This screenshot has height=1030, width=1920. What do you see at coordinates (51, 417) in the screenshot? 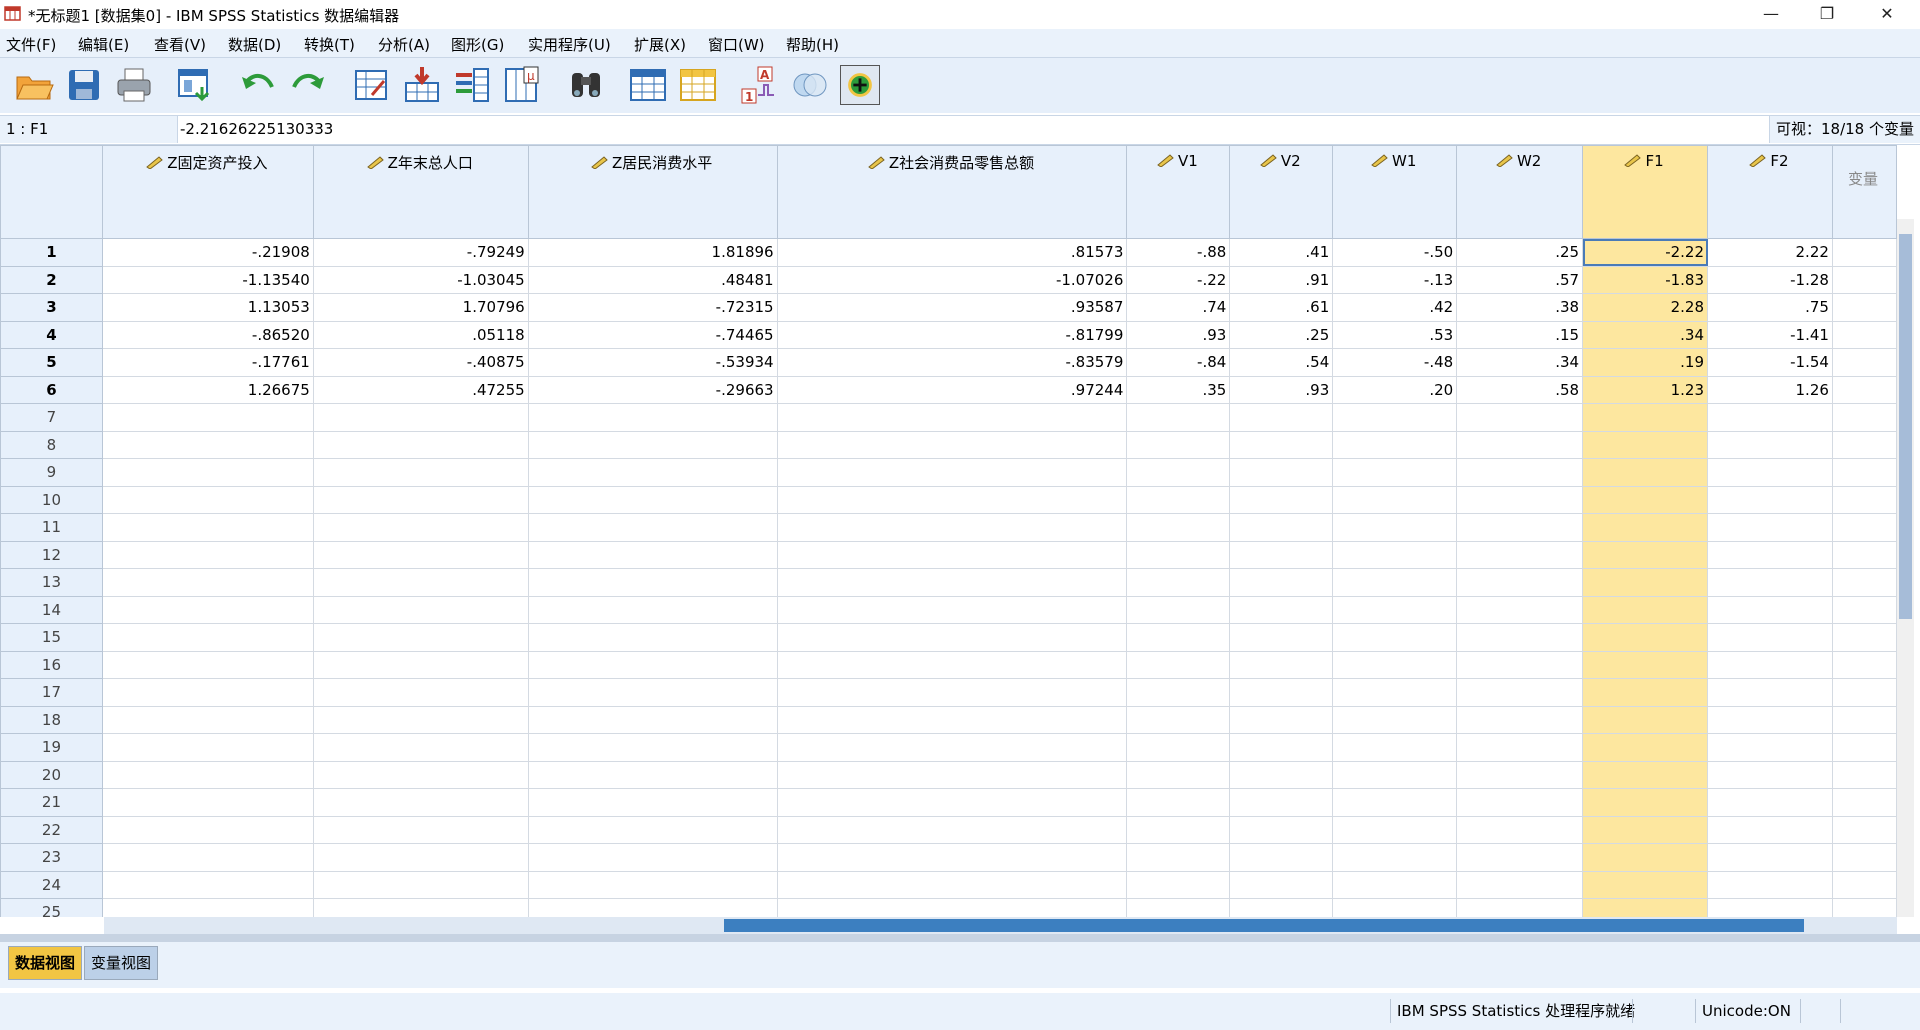
I see `row-header: 7` at bounding box center [51, 417].